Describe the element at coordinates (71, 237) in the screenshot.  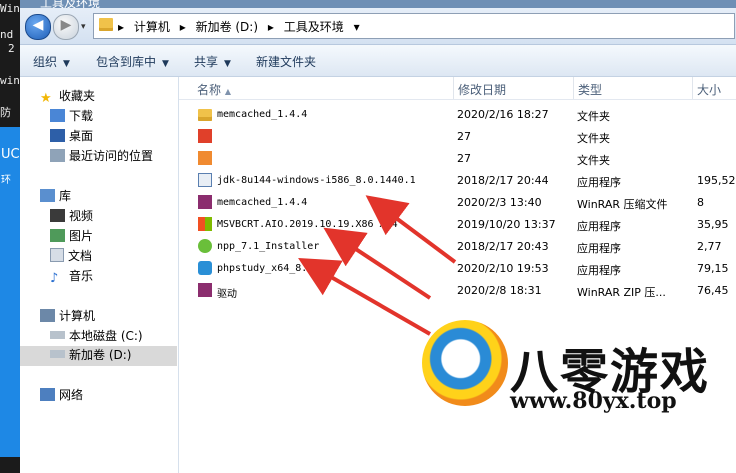
I see `nav-pictures: 图片` at that location.